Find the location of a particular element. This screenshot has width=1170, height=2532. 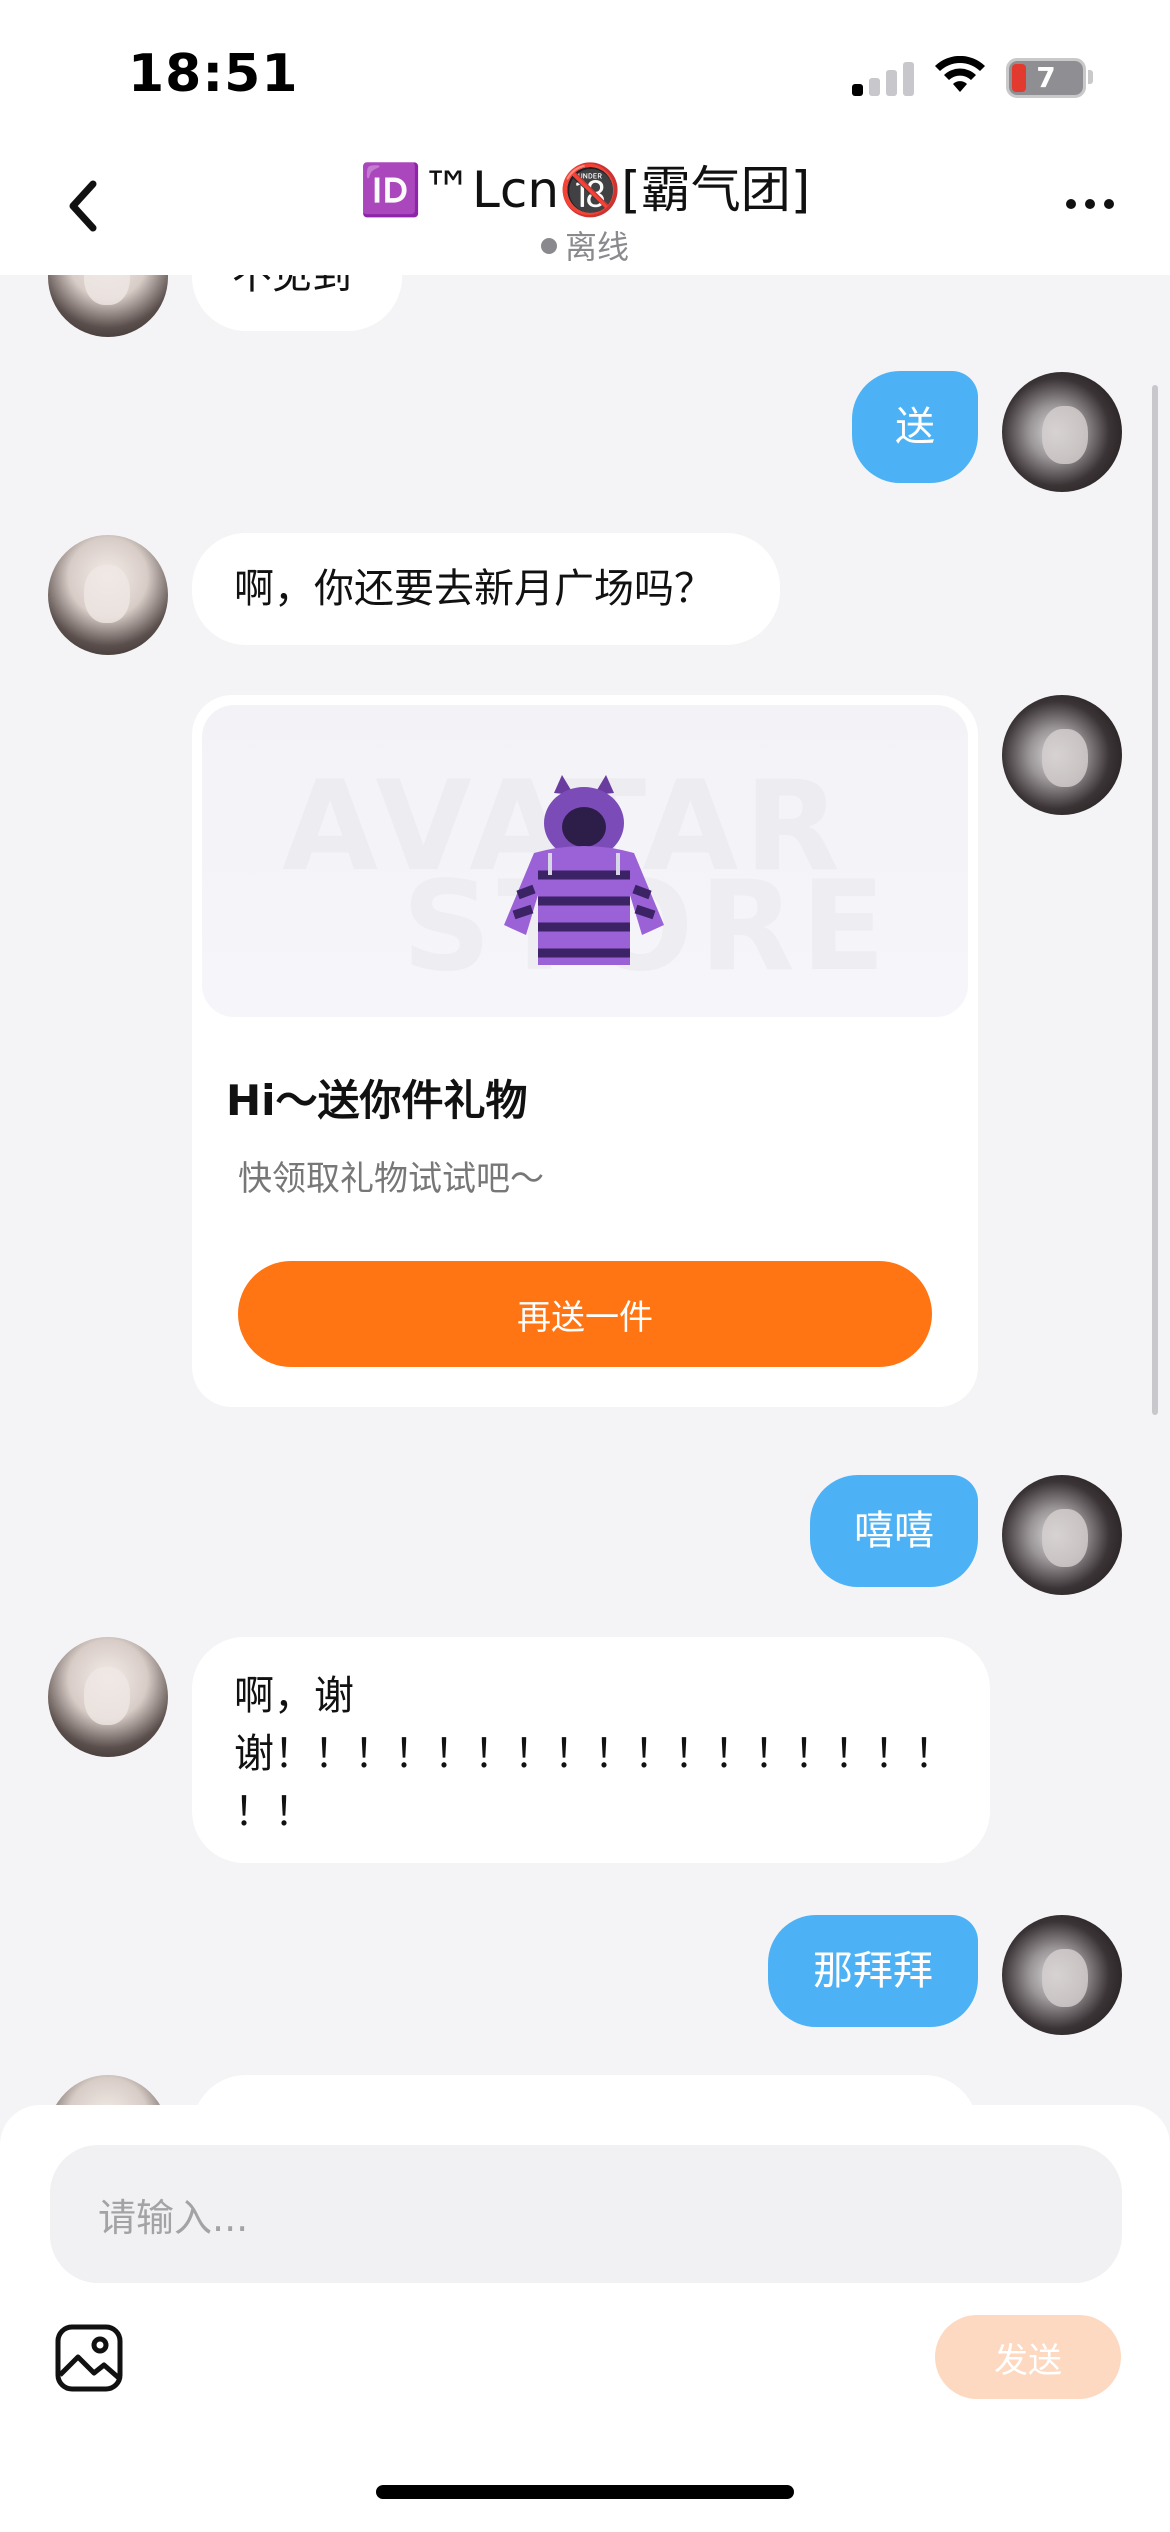

wifi-icon is located at coordinates (960, 74).